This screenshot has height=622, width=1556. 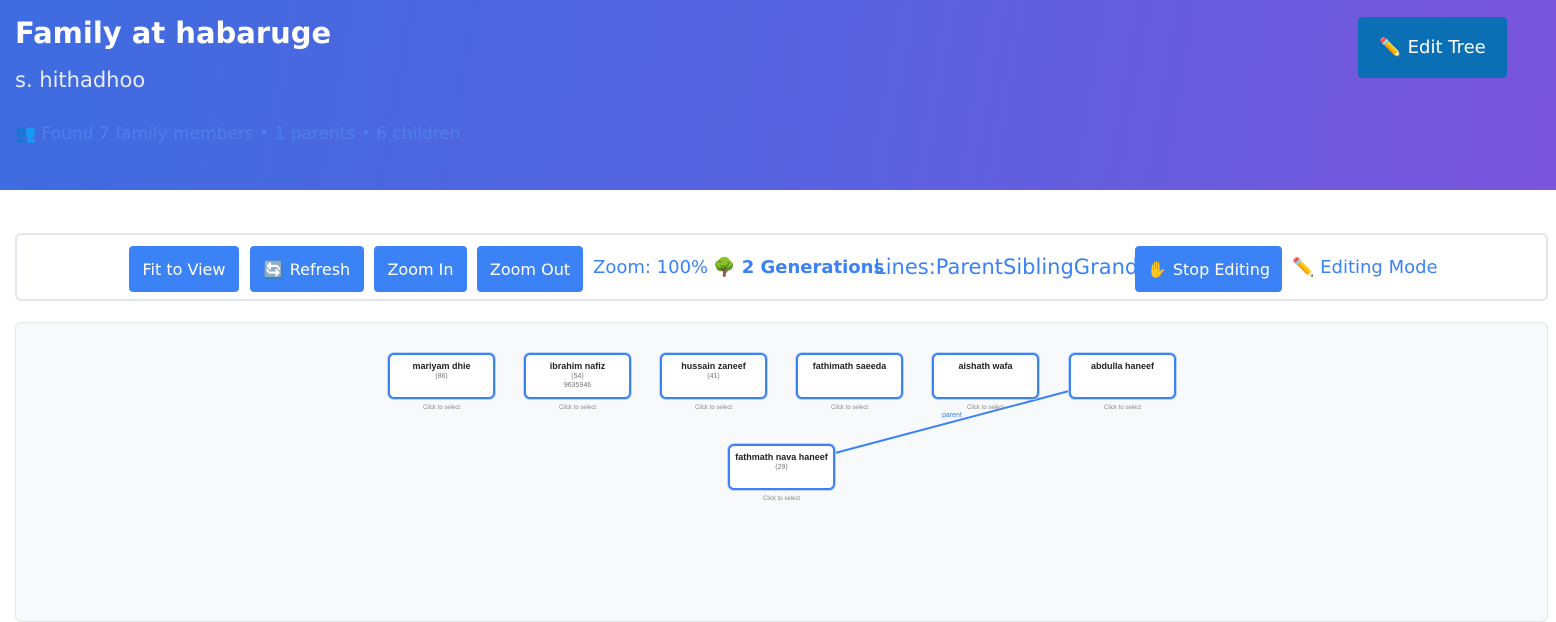 I want to click on member-age: (29), so click(x=781, y=467).